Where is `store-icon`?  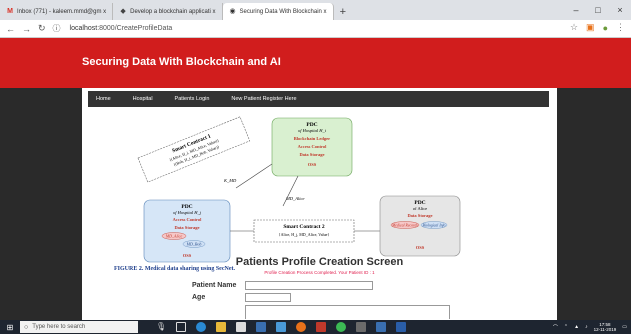 store-icon is located at coordinates (241, 327).